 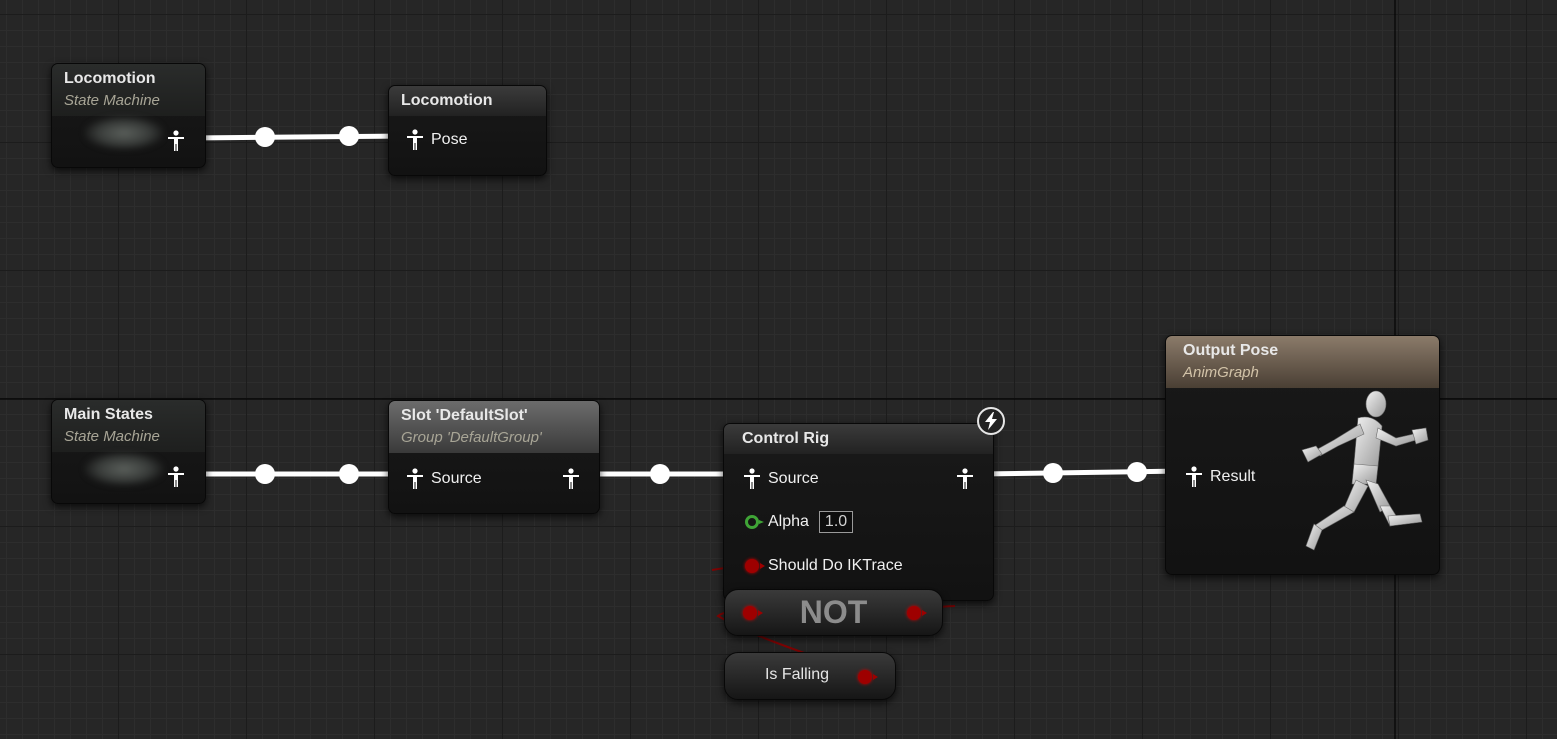 What do you see at coordinates (788, 521) in the screenshot?
I see `pin-label: Alpha` at bounding box center [788, 521].